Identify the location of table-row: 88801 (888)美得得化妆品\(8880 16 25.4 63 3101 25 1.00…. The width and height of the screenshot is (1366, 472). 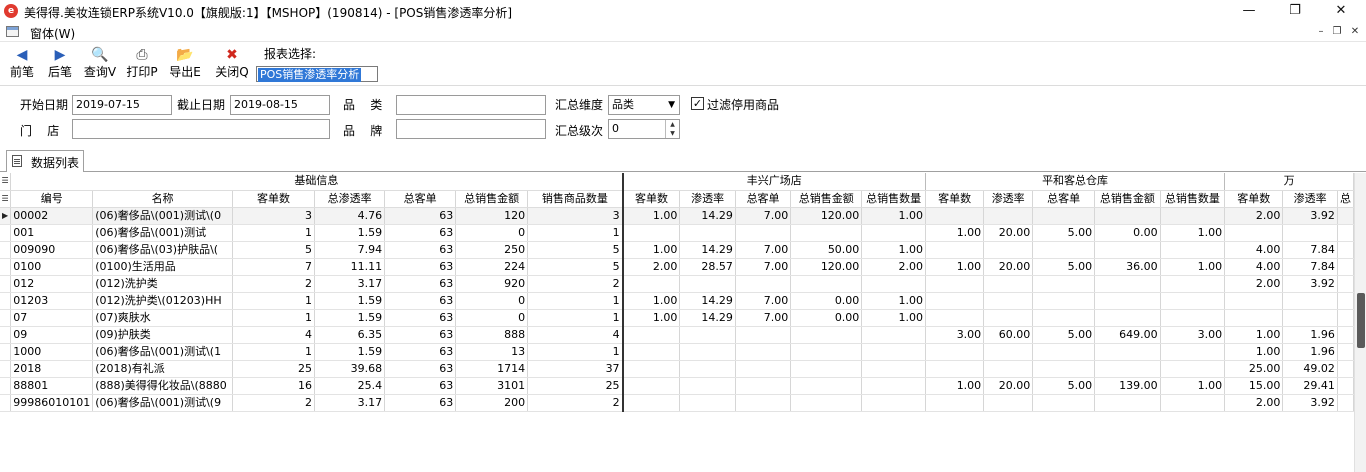
(677, 386).